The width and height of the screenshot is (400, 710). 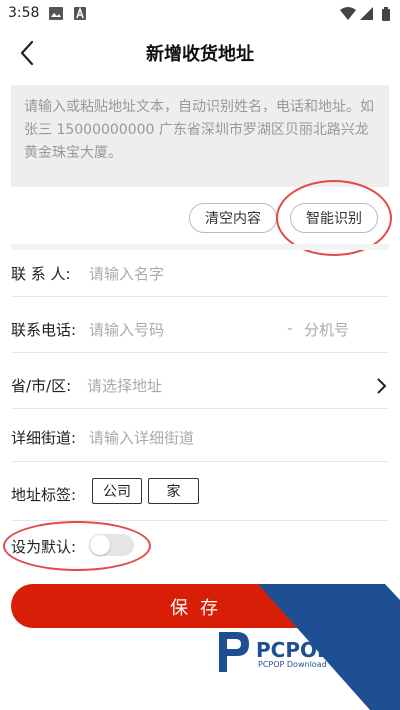 What do you see at coordinates (141, 437) in the screenshot?
I see `street-input: 请输入详细街道` at bounding box center [141, 437].